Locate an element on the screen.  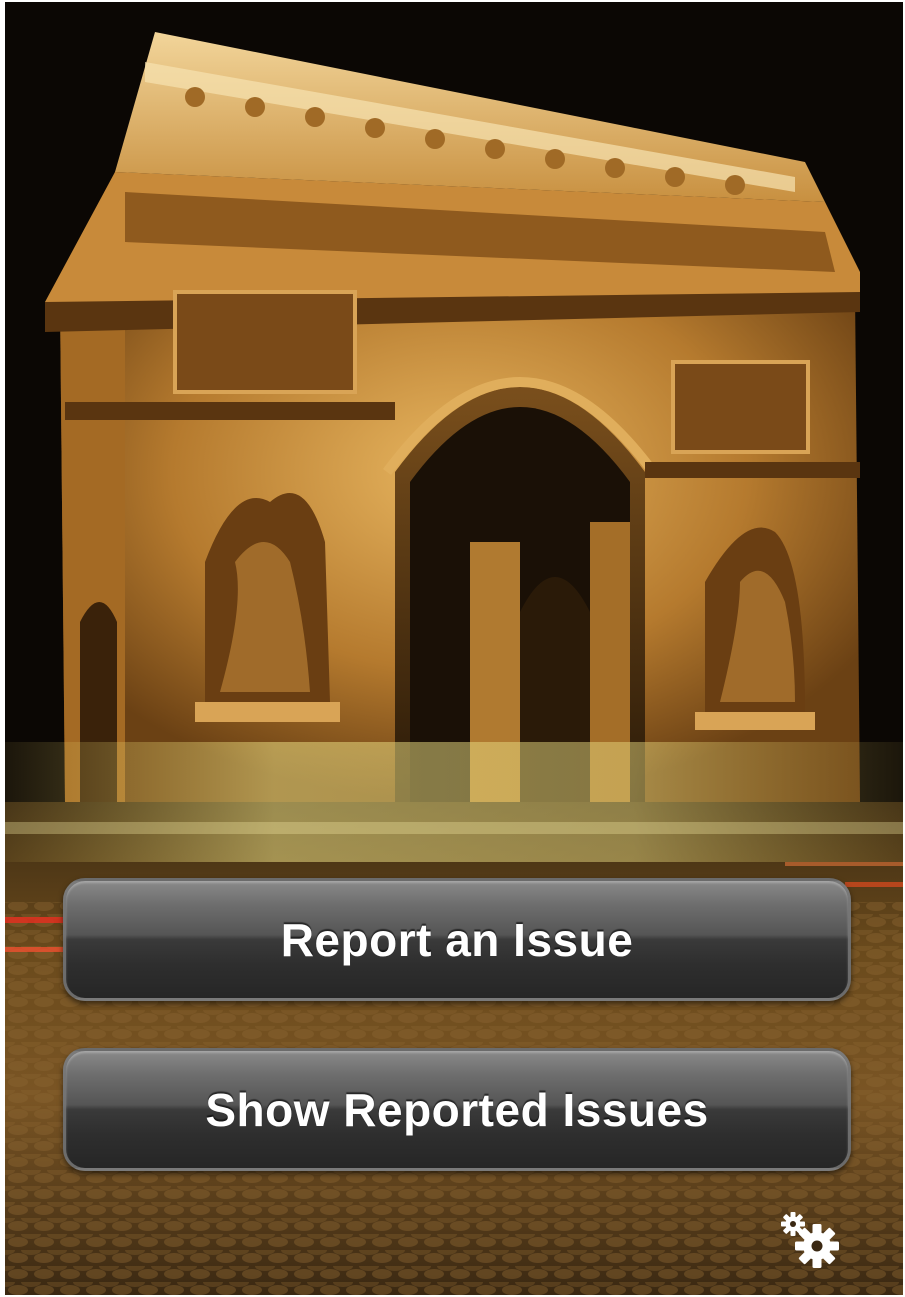
show-reported-issues-button: Show Reported Issues is located at coordinates (457, 1109).